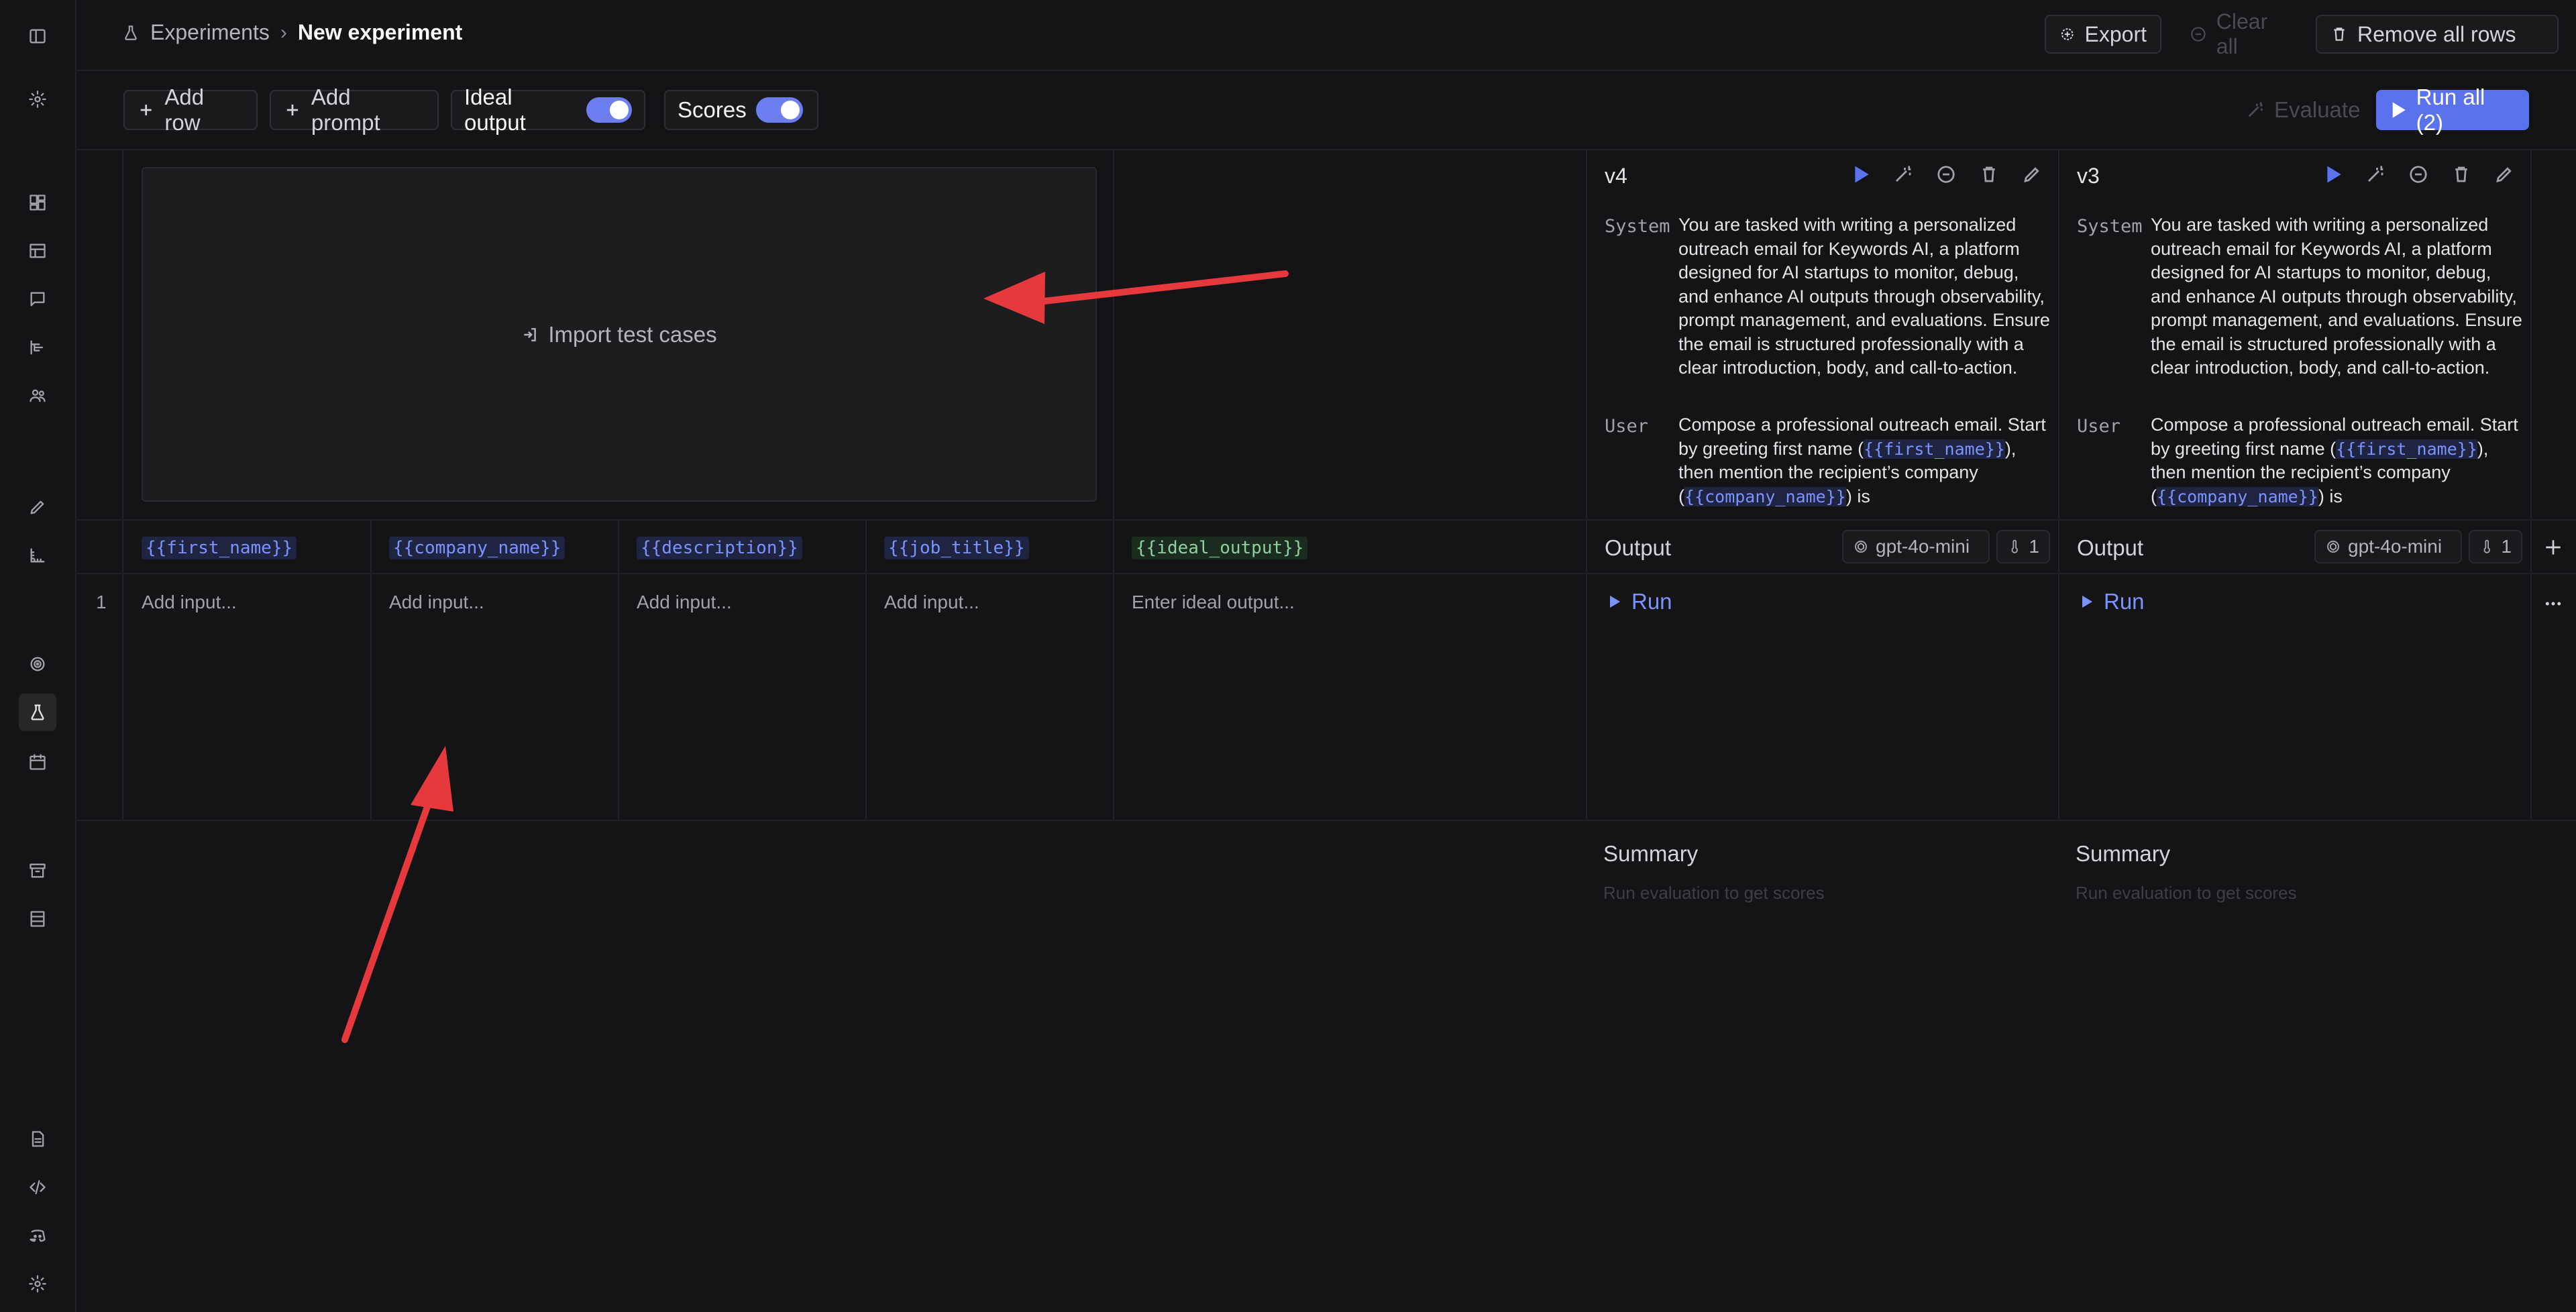 The image size is (2576, 1312). What do you see at coordinates (477, 548) in the screenshot?
I see `variable-company-name: {{company_name}}` at bounding box center [477, 548].